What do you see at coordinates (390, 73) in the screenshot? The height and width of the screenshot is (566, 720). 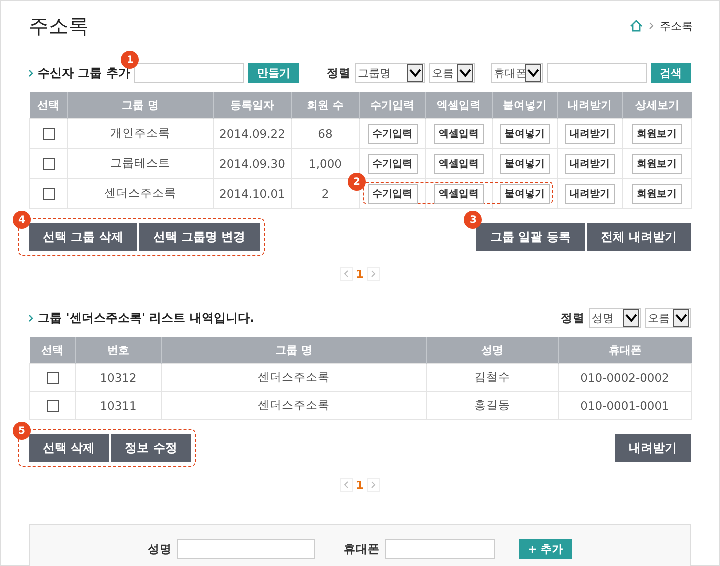 I see `sort-field-dropdown: 그룹명` at bounding box center [390, 73].